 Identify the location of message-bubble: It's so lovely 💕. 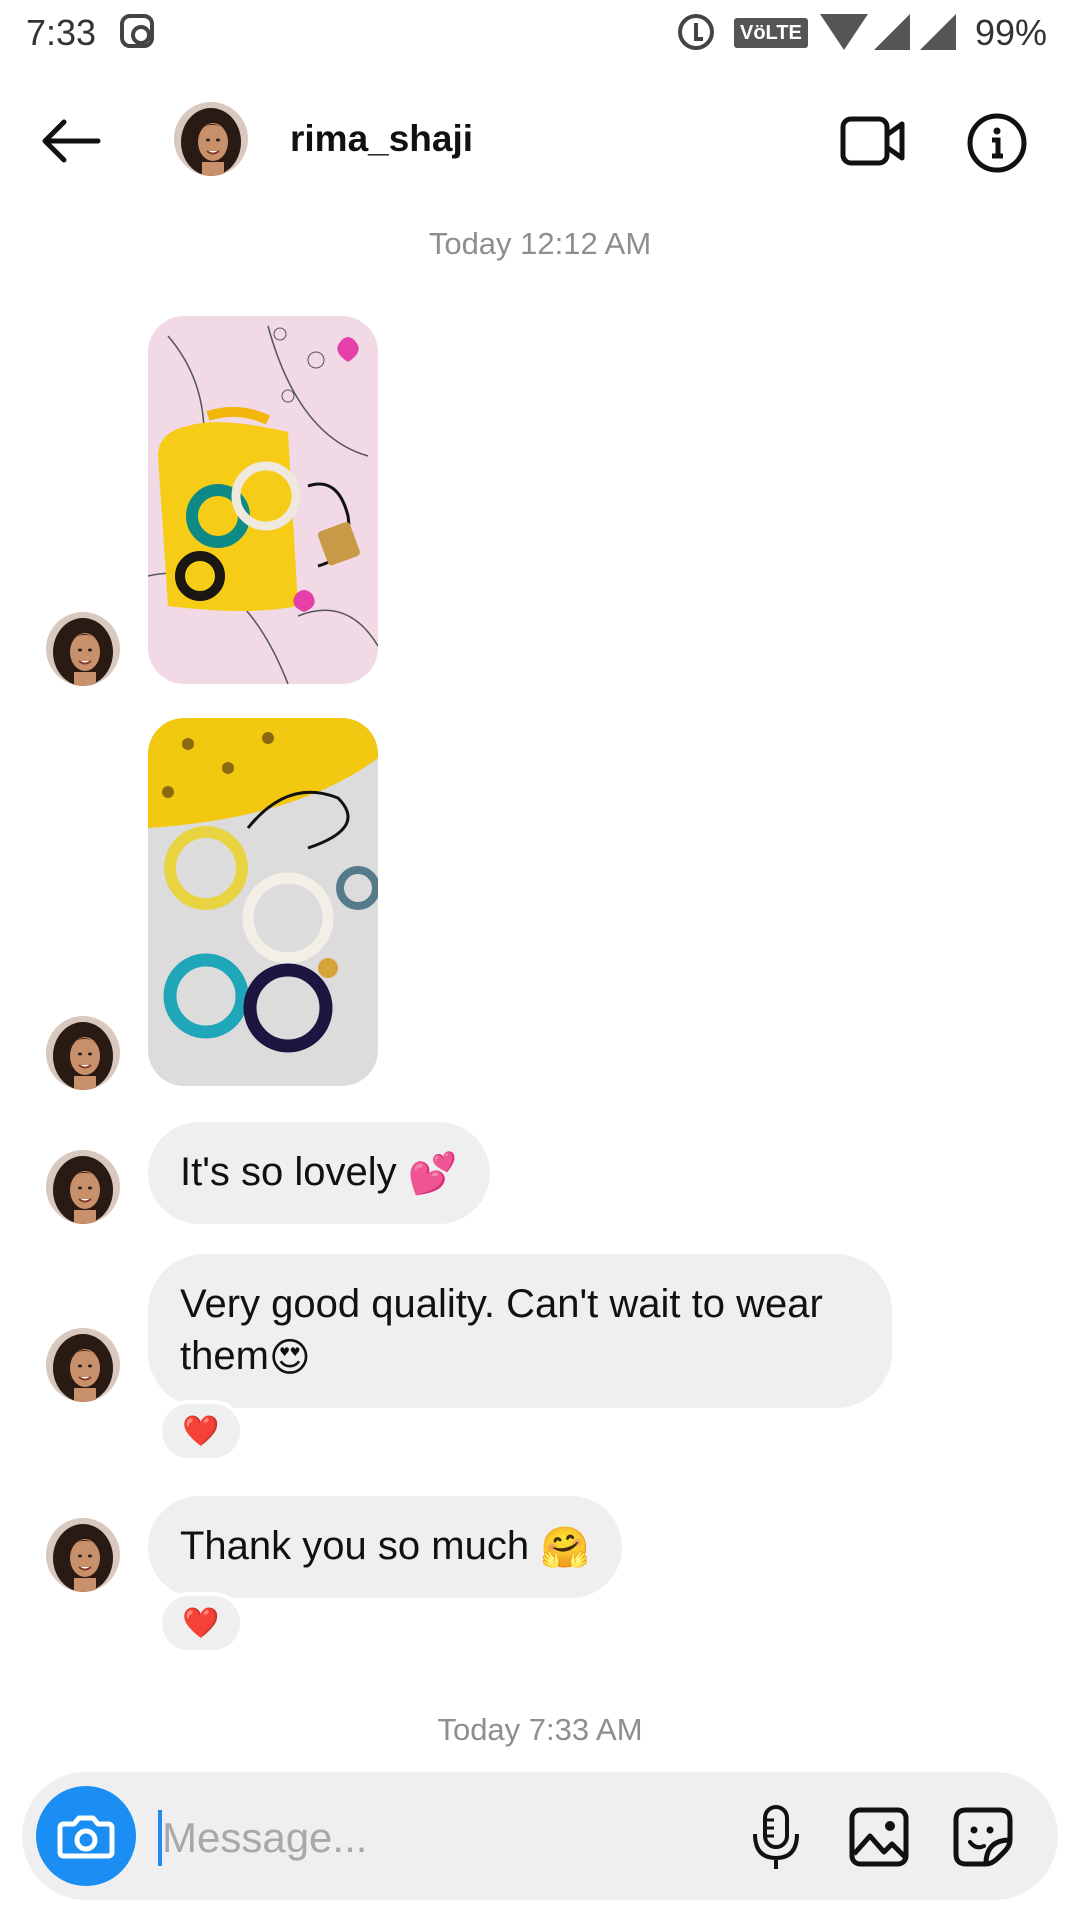
(319, 1173).